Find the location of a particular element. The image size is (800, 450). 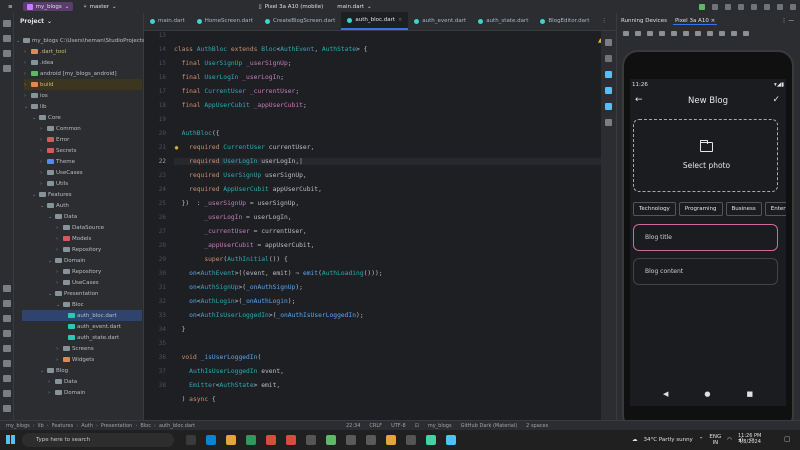

project-tool-icon is located at coordinates (7, 23).